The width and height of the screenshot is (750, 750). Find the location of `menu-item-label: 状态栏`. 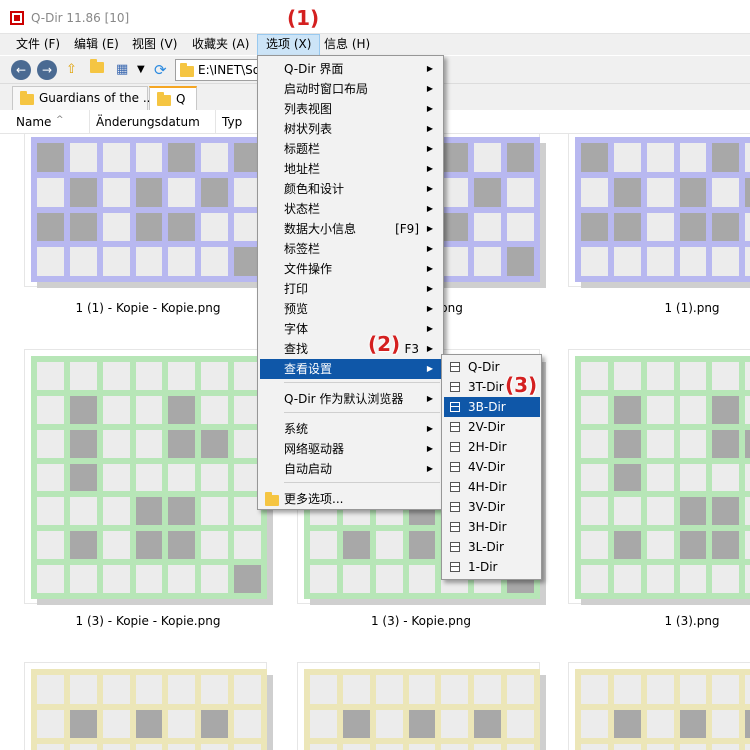

menu-item-label: 状态栏 is located at coordinates (302, 209).